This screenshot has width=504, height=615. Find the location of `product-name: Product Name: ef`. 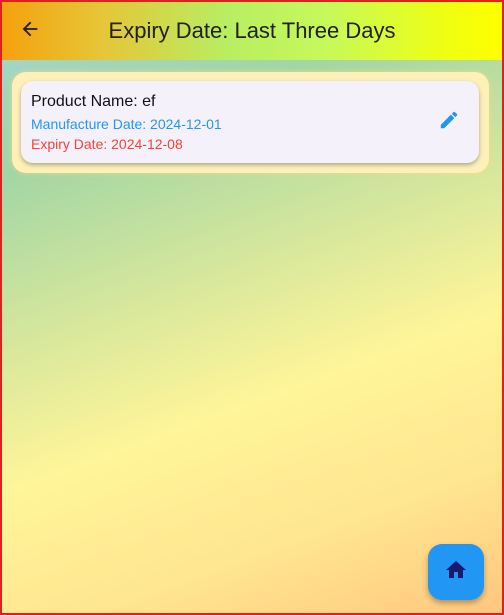

product-name: Product Name: ef is located at coordinates (93, 101).